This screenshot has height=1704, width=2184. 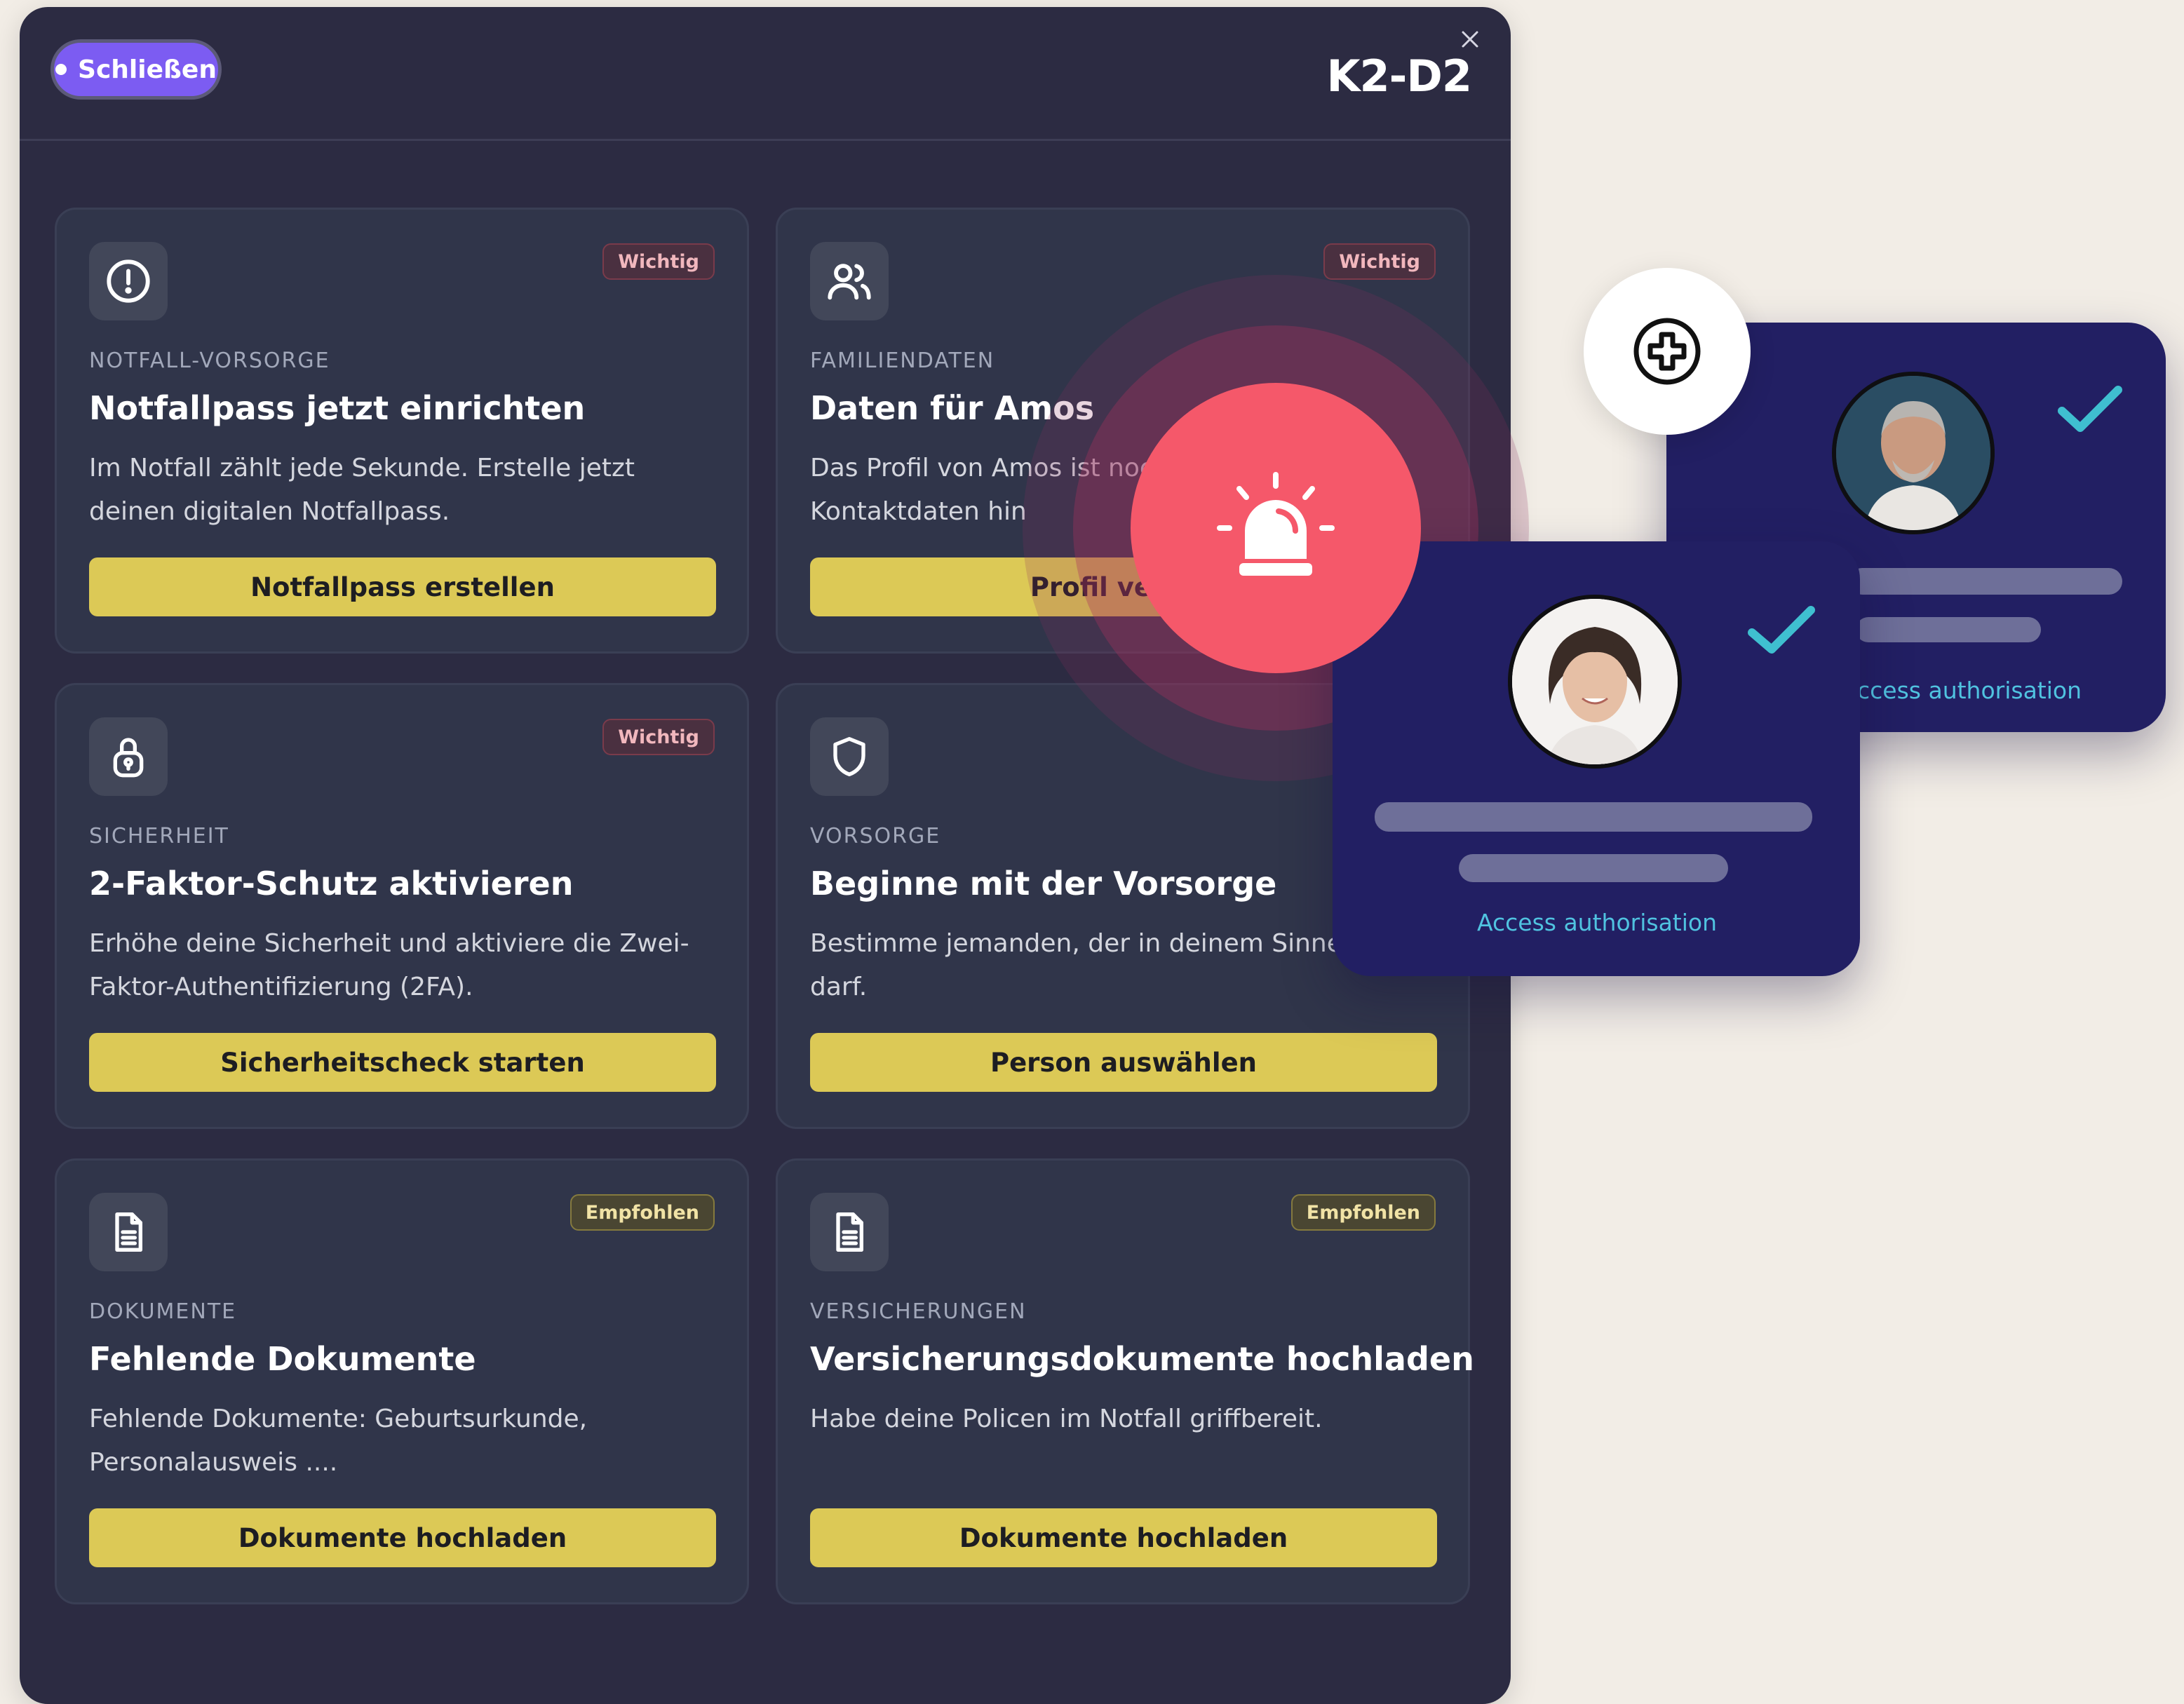 I want to click on card-category: VORSORGE, so click(x=875, y=836).